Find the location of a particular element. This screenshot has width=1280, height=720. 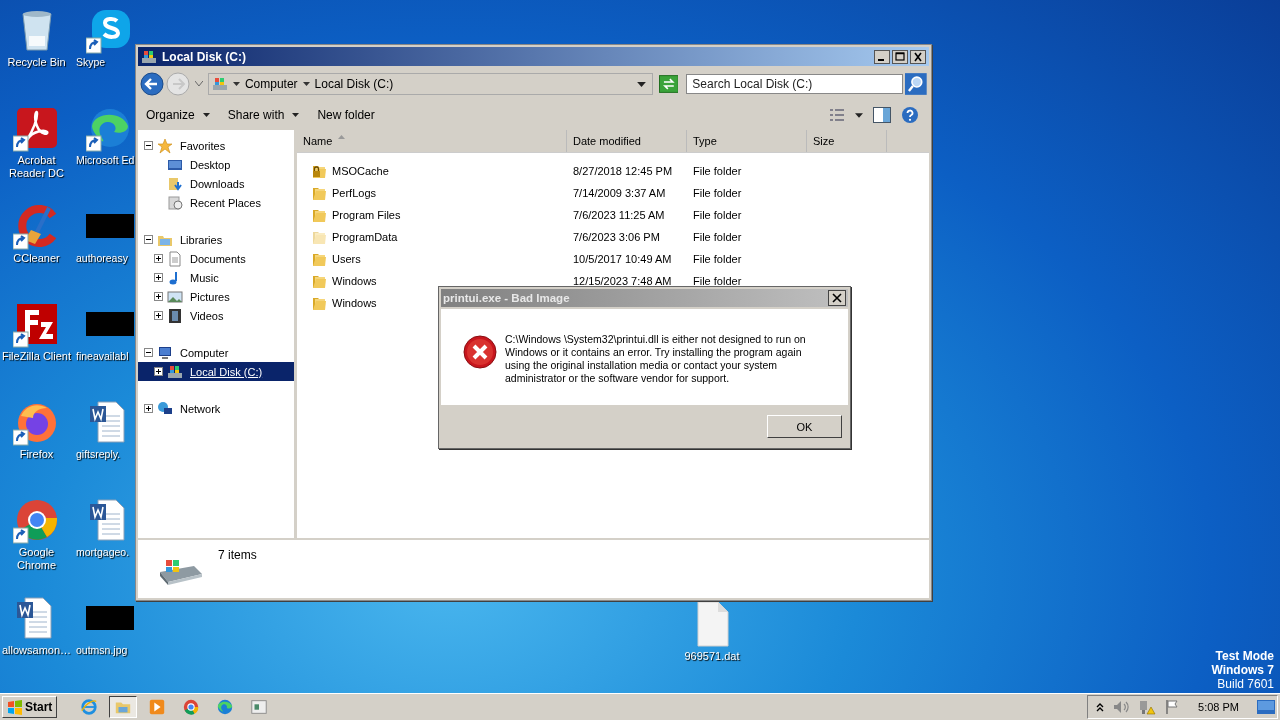

breadcrumb-item: Local Disk (C:) is located at coordinates (354, 84).